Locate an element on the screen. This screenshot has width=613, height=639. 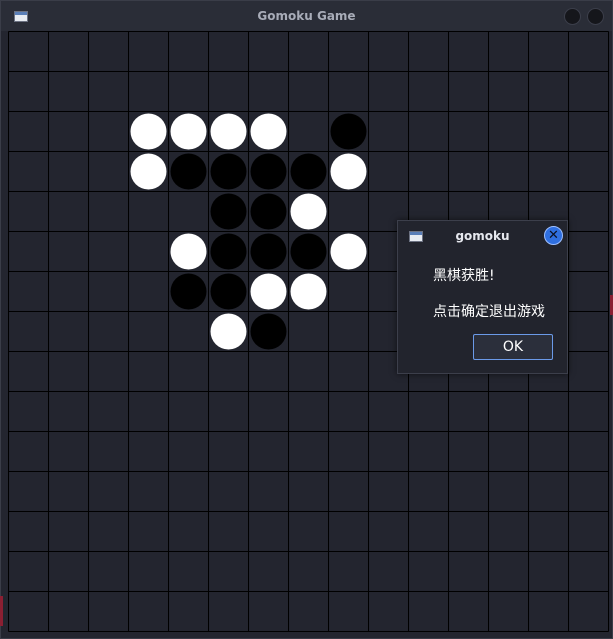
title-bar: Gomoku Game is located at coordinates (306, 16).